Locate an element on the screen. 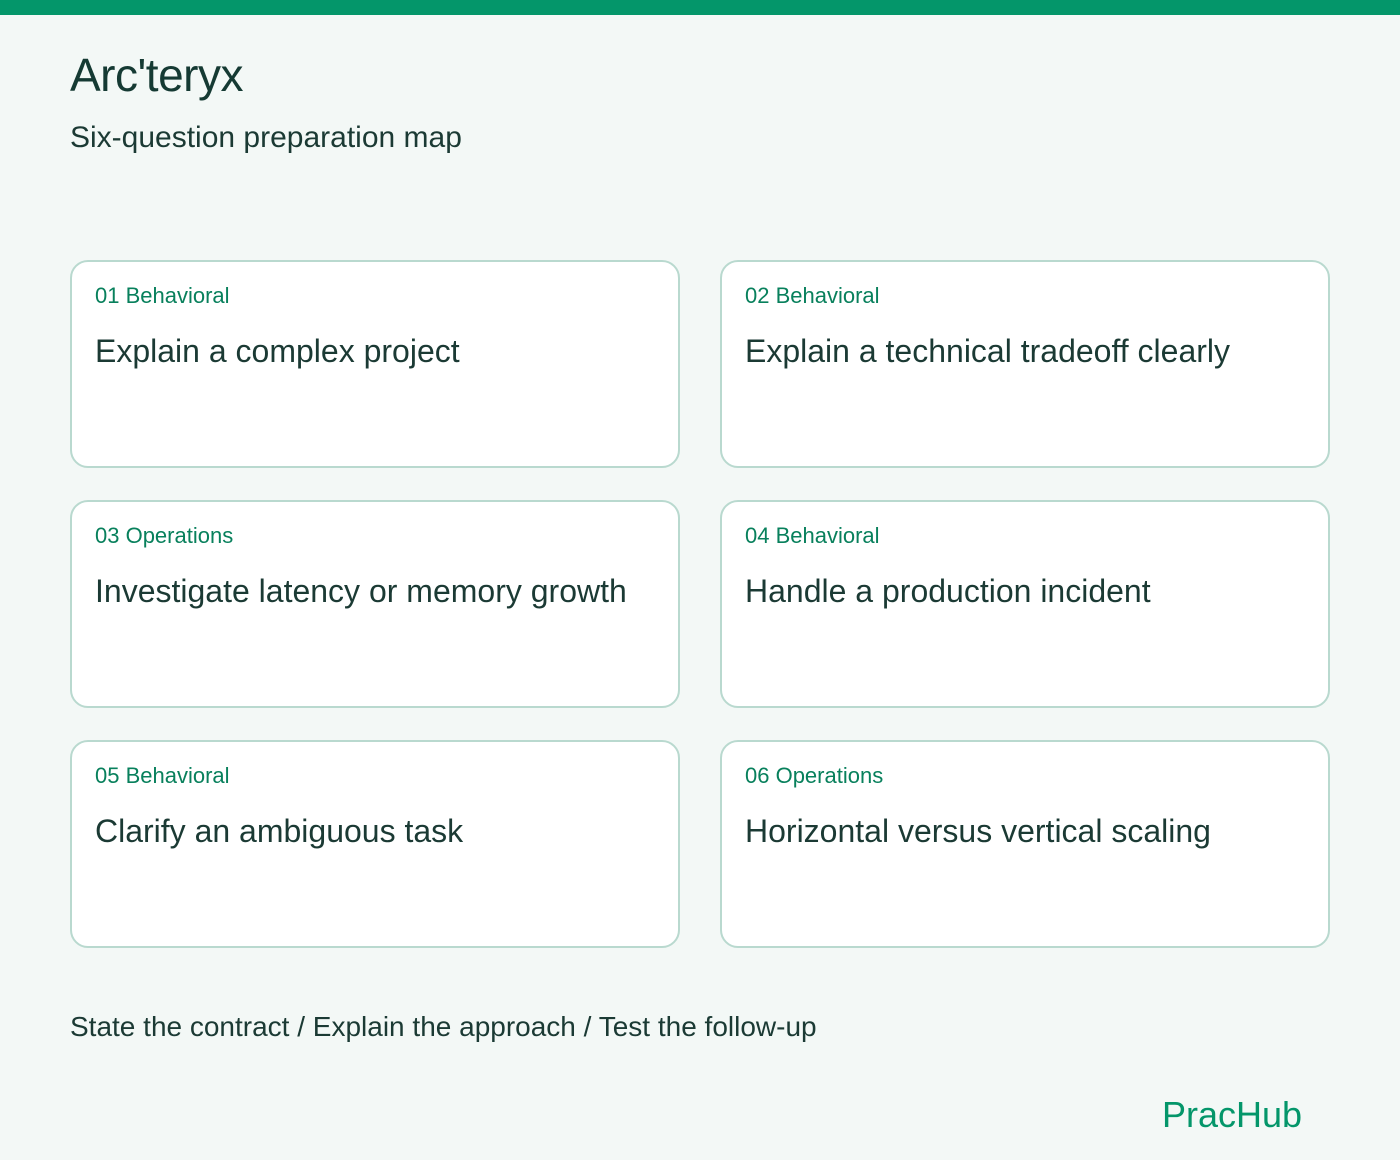 Image resolution: width=1400 pixels, height=1160 pixels. question-tag: 01 Behavioral is located at coordinates (162, 295).